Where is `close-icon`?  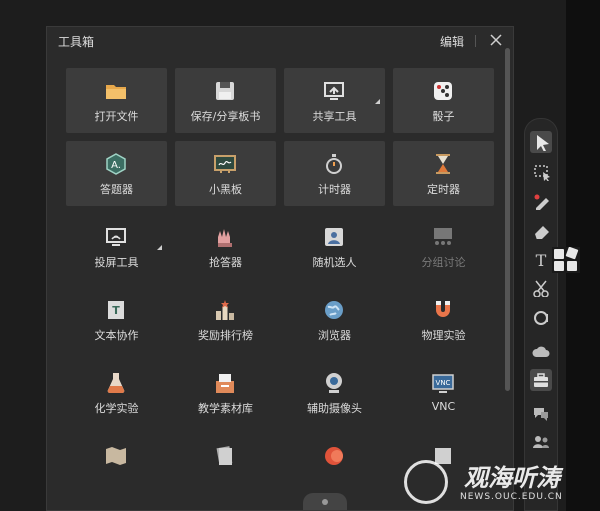 close-icon is located at coordinates (496, 40).